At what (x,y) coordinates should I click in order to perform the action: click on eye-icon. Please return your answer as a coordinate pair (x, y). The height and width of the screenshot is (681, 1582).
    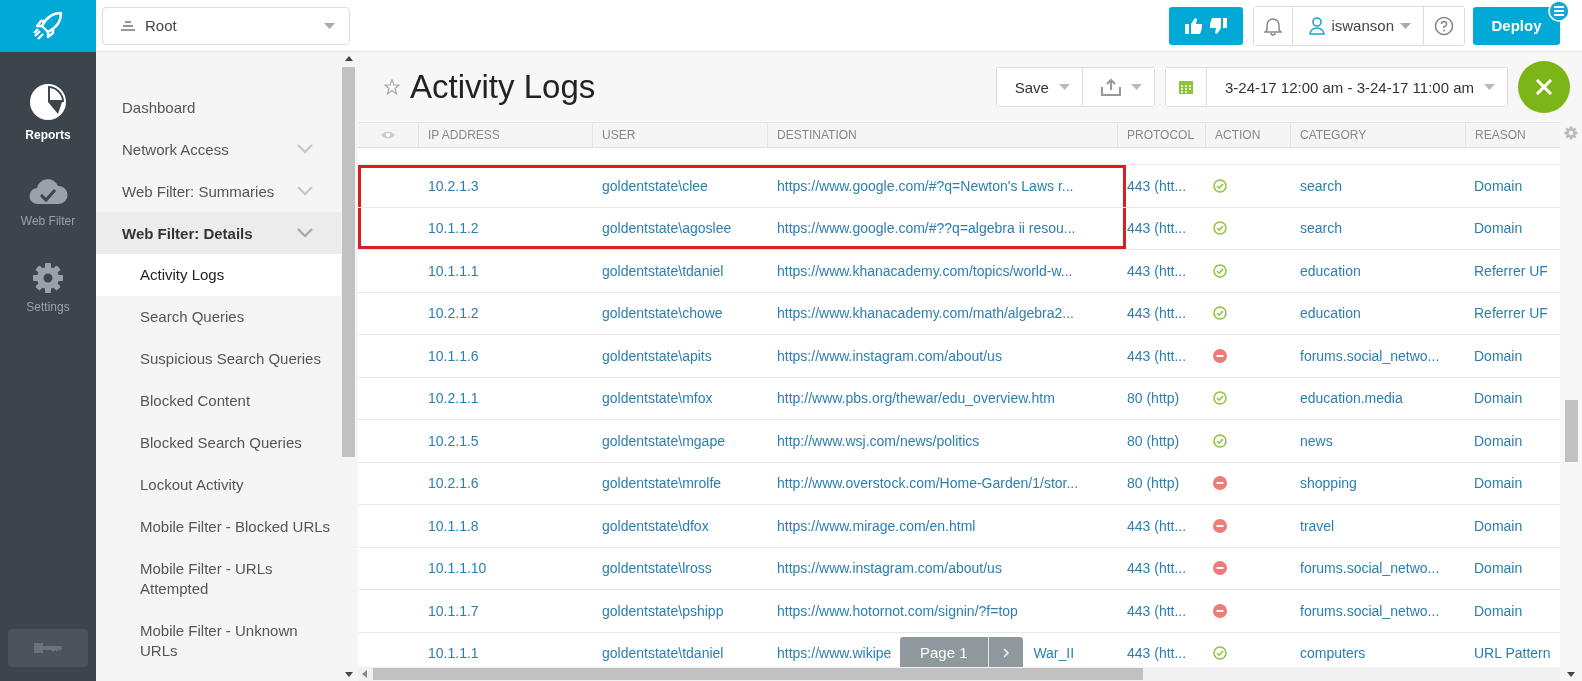
    Looking at the image, I should click on (388, 135).